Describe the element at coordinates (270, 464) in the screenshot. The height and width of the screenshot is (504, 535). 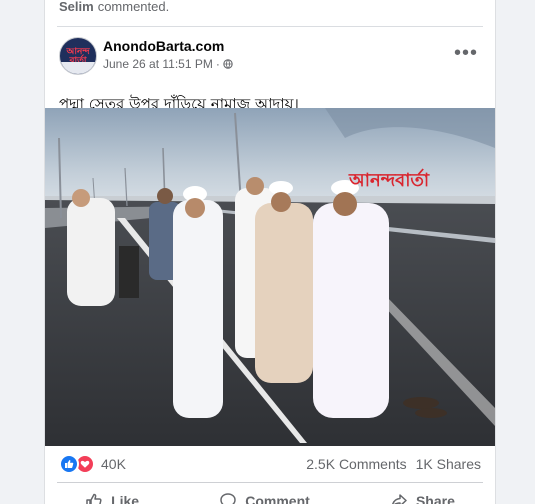
I see `post-stats: 40K 2.5K Comments 1K Shares` at that location.